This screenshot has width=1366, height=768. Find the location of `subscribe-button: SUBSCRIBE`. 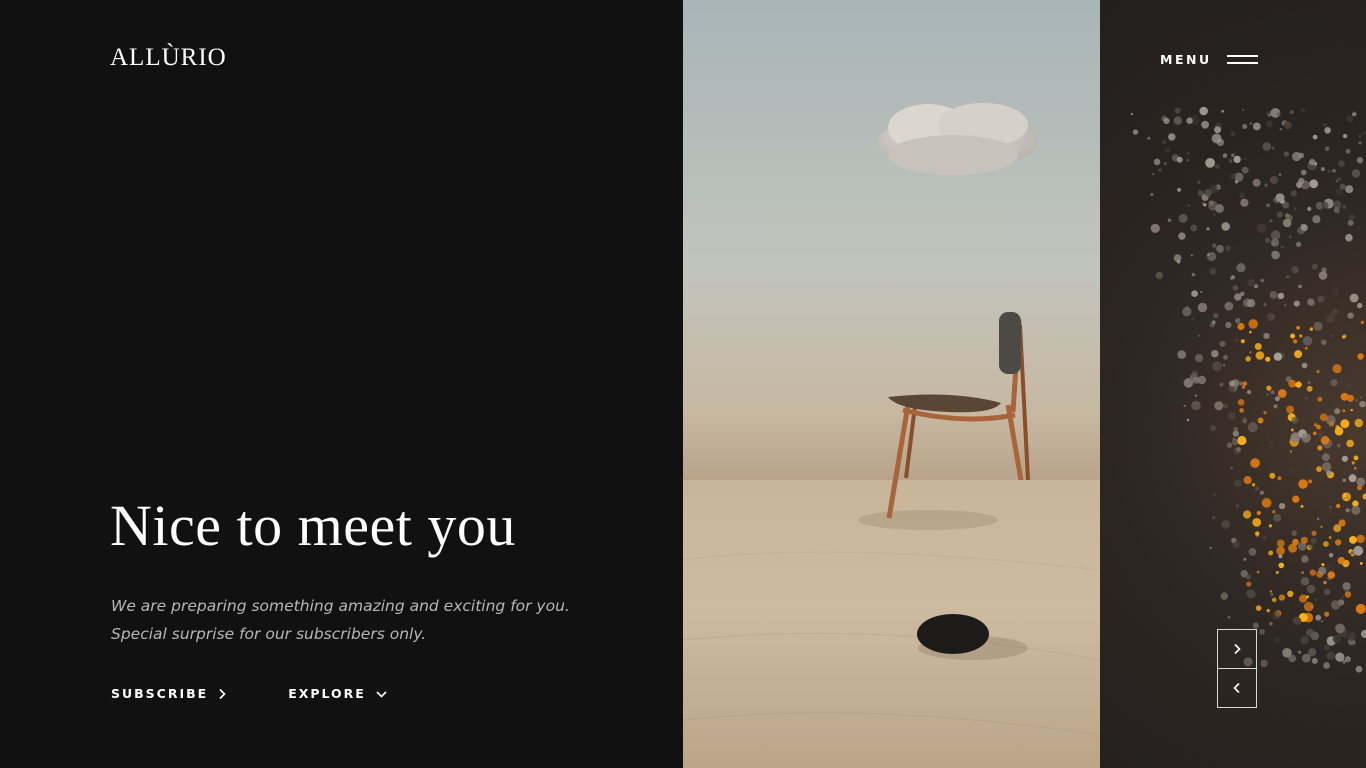

subscribe-button: SUBSCRIBE is located at coordinates (168, 693).